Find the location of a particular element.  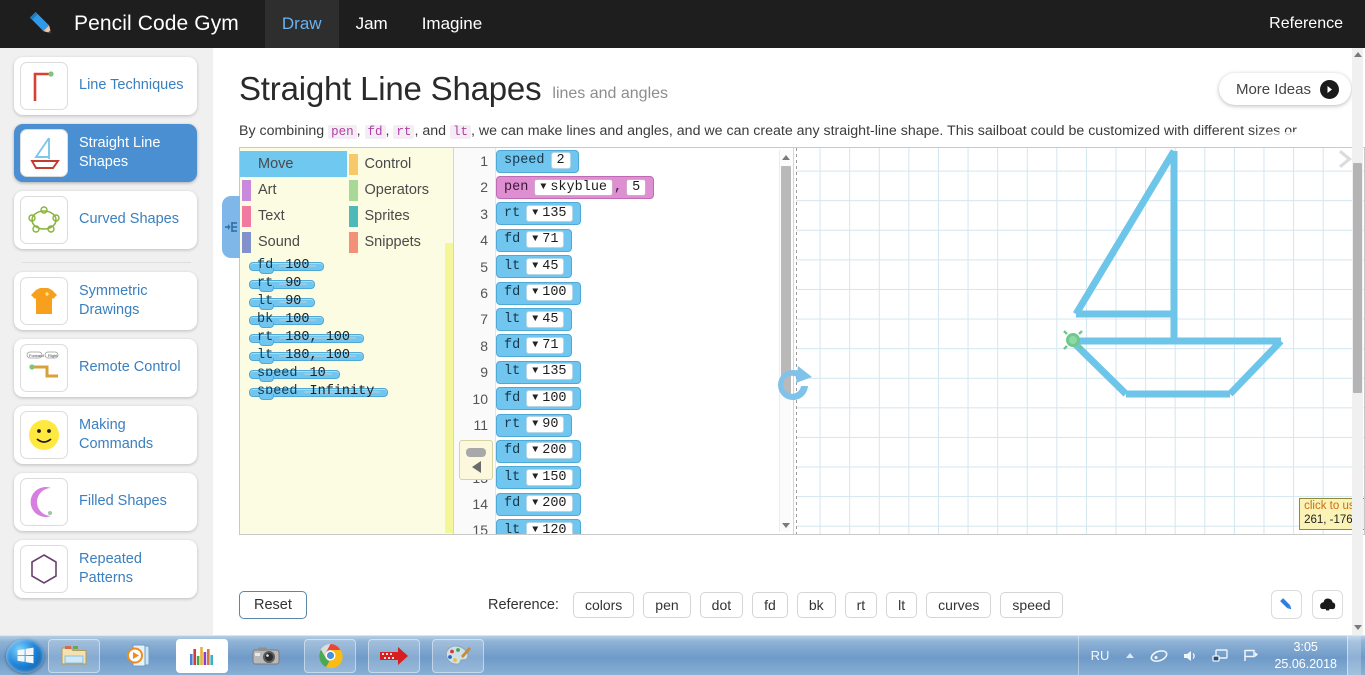

code-block-rt: rt ▼ 90 is located at coordinates (534, 425).